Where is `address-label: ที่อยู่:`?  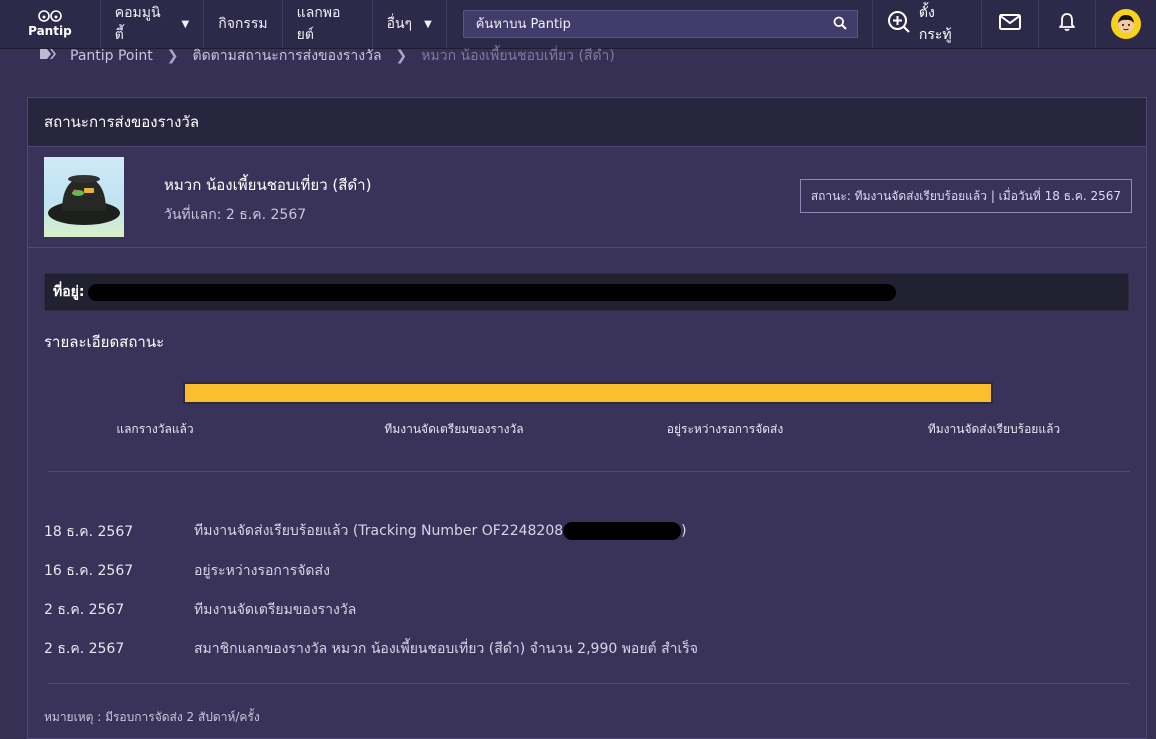 address-label: ที่อยู่: is located at coordinates (69, 292).